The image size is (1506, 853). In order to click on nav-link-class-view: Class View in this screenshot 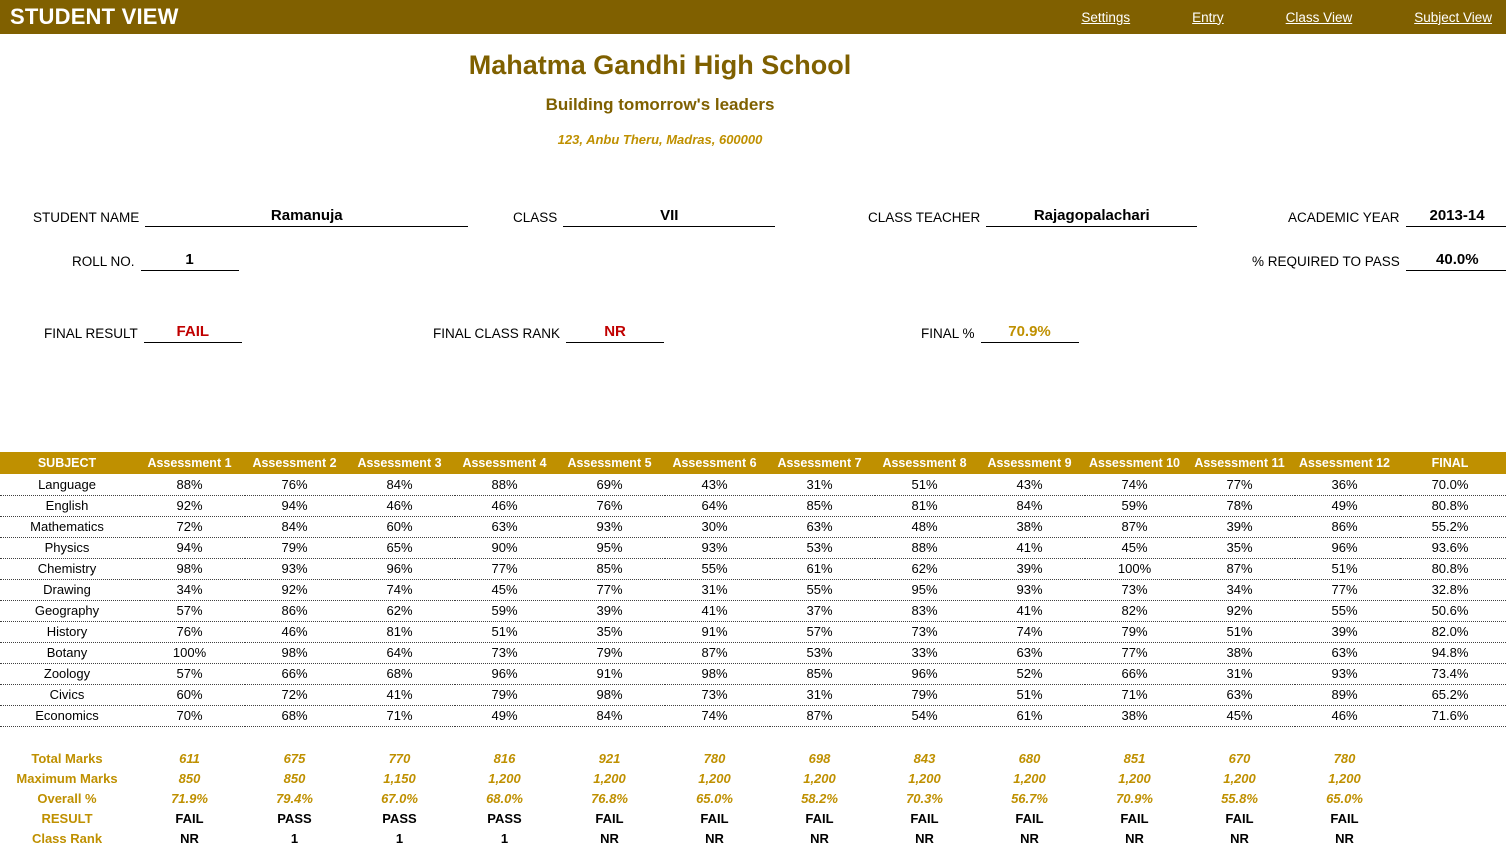, I will do `click(1319, 17)`.